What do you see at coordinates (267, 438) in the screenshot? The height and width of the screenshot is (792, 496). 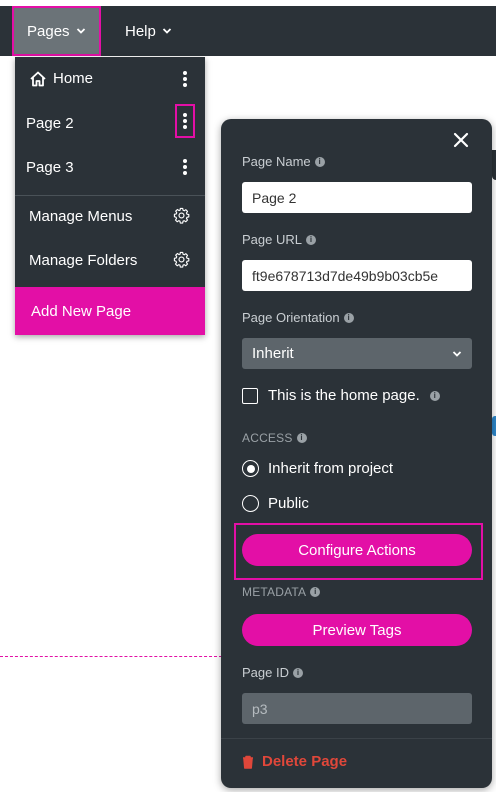 I see `access-label-text: ACCESS` at bounding box center [267, 438].